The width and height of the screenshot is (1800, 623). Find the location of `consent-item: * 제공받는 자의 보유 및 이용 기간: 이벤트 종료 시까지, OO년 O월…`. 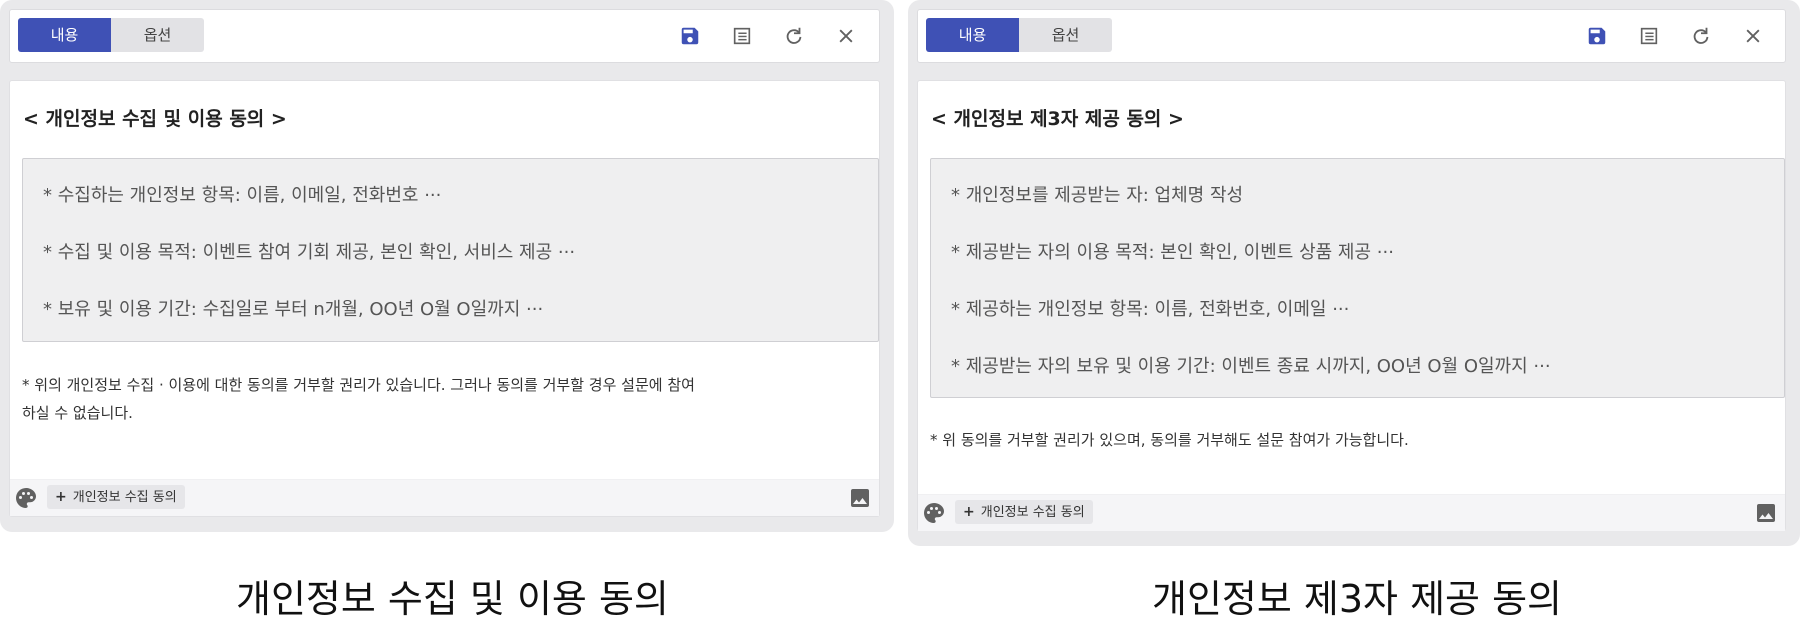

consent-item: * 제공받는 자의 보유 및 이용 기간: 이벤트 종료 시까지, OO년 O월… is located at coordinates (1251, 366).